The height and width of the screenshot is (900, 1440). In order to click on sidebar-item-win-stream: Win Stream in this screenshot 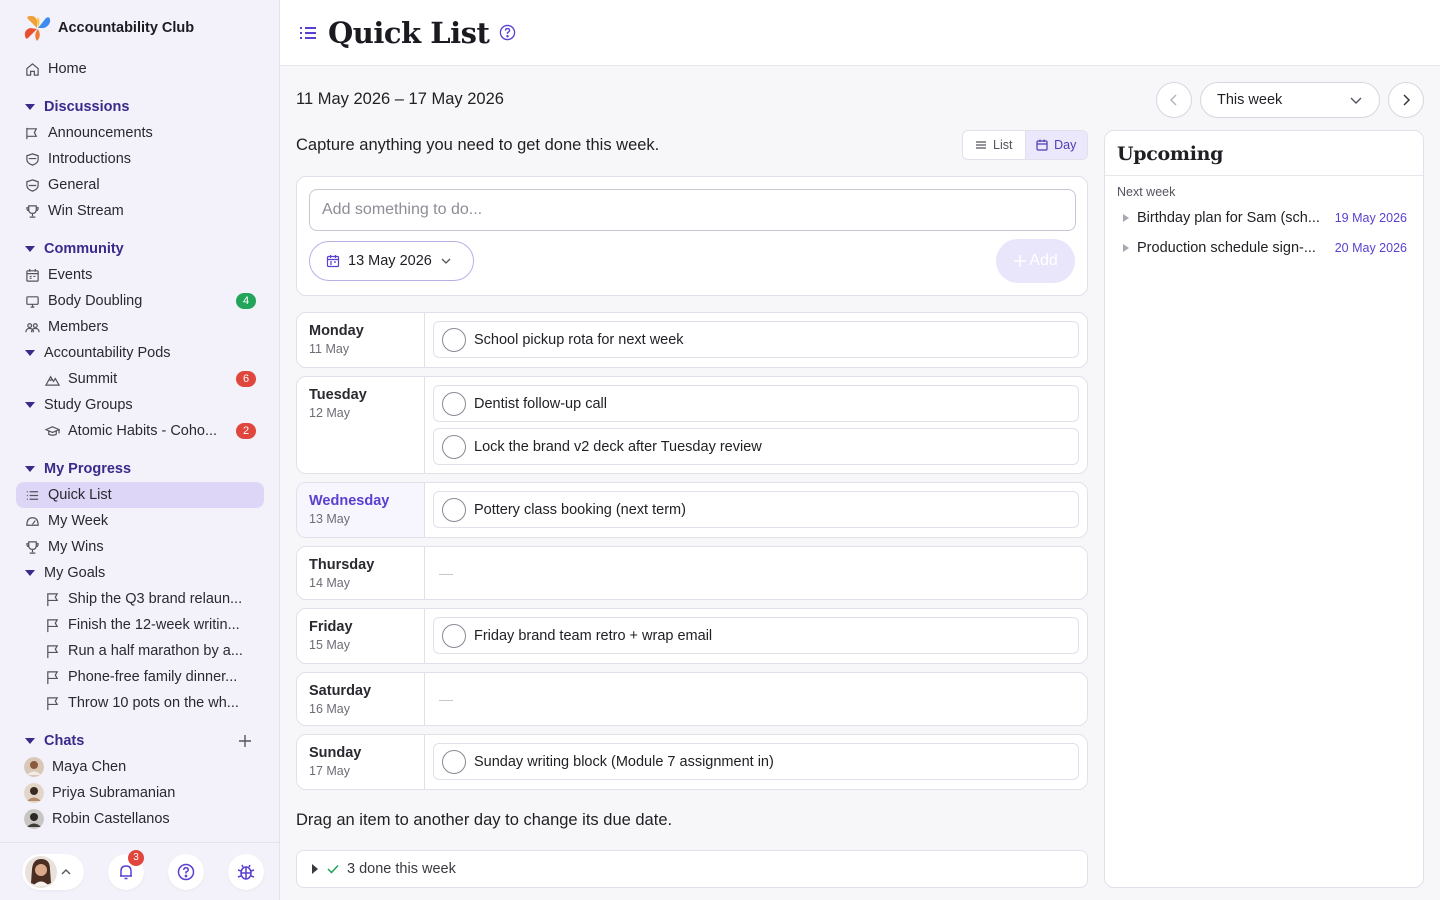, I will do `click(140, 211)`.